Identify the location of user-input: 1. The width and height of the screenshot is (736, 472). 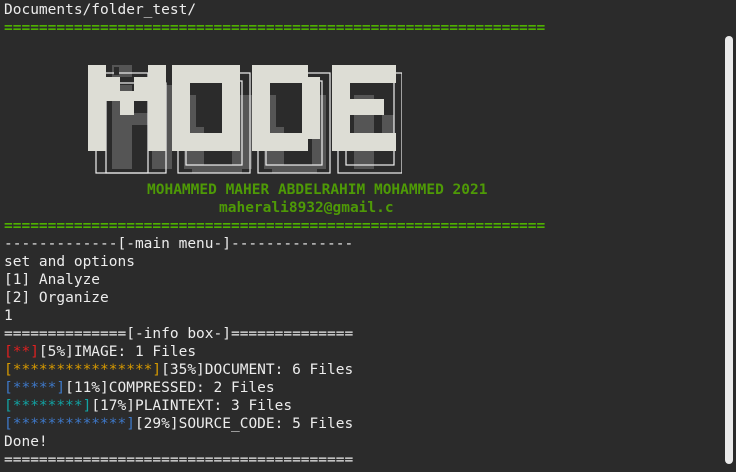
(8, 316).